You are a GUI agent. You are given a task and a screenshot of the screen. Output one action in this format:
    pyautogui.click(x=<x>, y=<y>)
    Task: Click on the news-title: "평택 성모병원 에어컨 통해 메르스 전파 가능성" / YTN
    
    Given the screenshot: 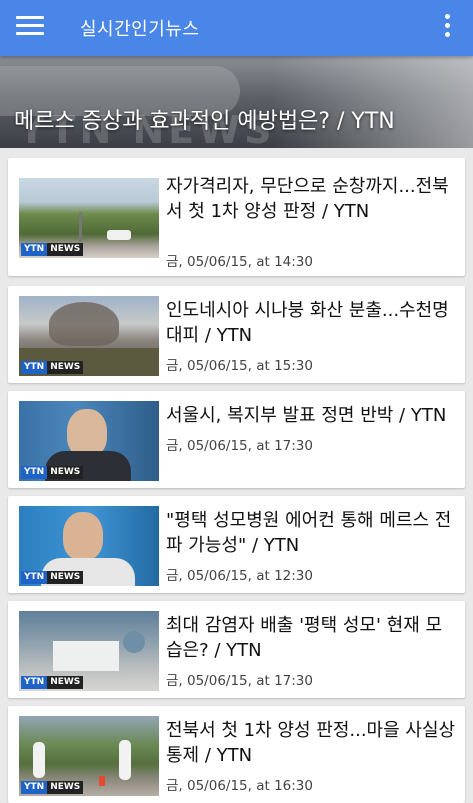 What is the action you would take?
    pyautogui.click(x=312, y=533)
    